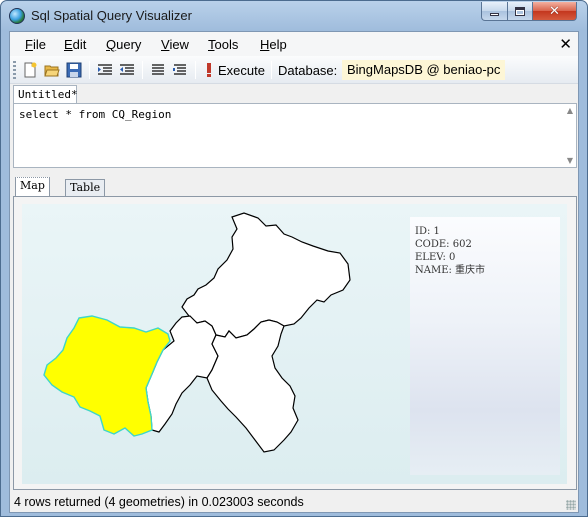 Image resolution: width=588 pixels, height=517 pixels. Describe the element at coordinates (241, 70) in the screenshot. I see `execute-button: Execute` at that location.